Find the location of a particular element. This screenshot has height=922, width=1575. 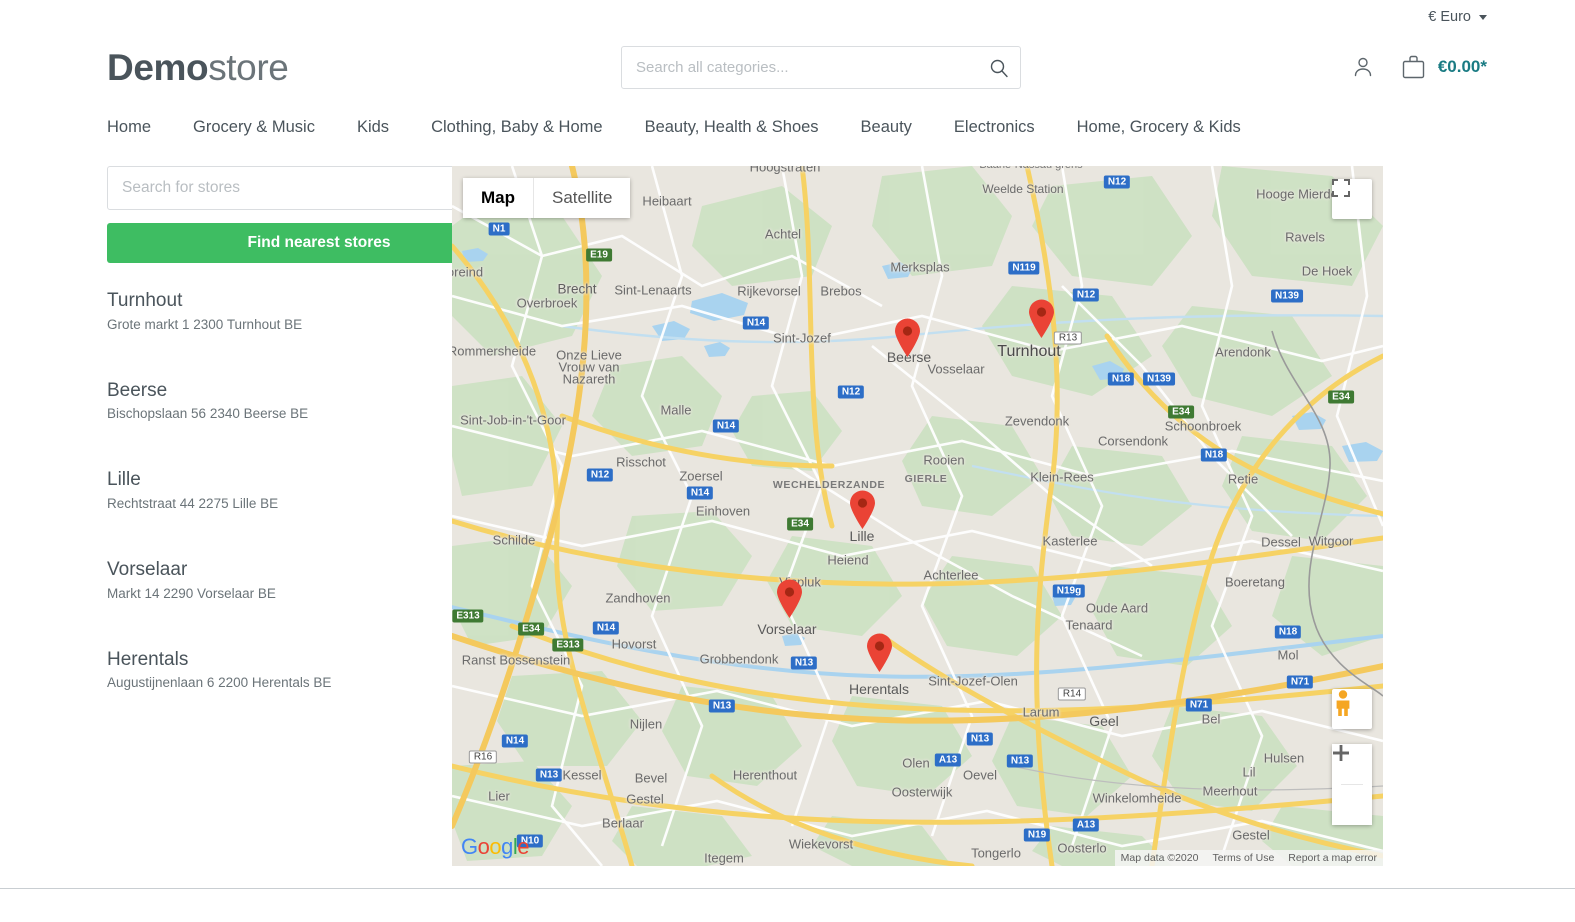

road-shield-blue: N71 is located at coordinates (1199, 705).